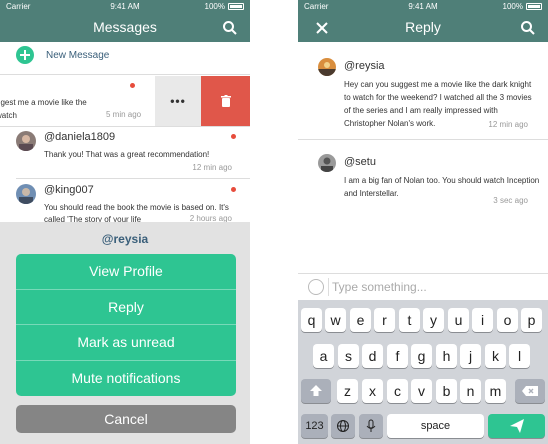 This screenshot has height=444, width=548. Describe the element at coordinates (364, 66) in the screenshot. I see `message-sender: @reysia` at that location.